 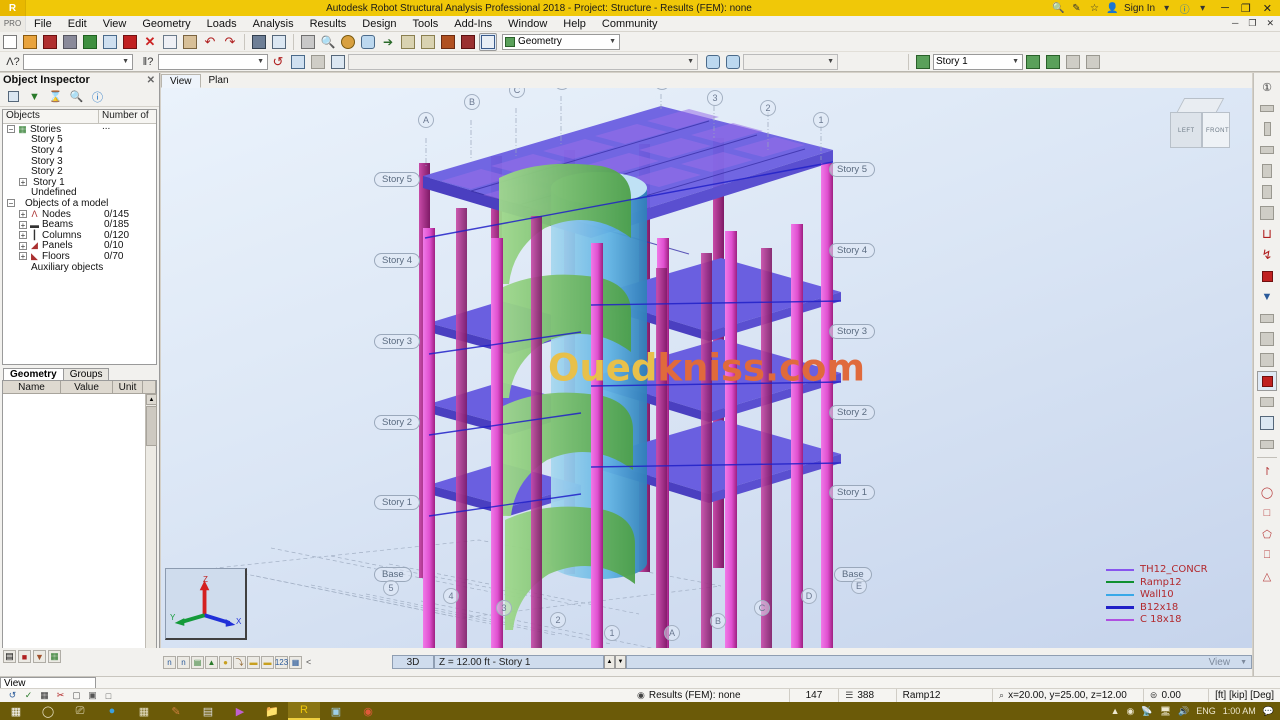 What do you see at coordinates (90, 42) in the screenshot?
I see `leaf-icon` at bounding box center [90, 42].